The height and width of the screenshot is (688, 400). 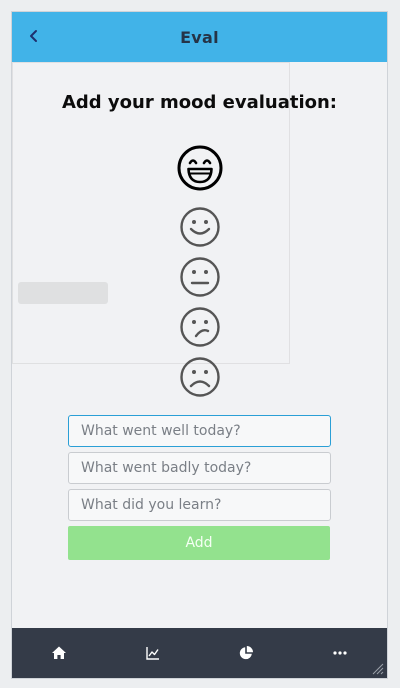 I want to click on smiling-face-icon, so click(x=199, y=227).